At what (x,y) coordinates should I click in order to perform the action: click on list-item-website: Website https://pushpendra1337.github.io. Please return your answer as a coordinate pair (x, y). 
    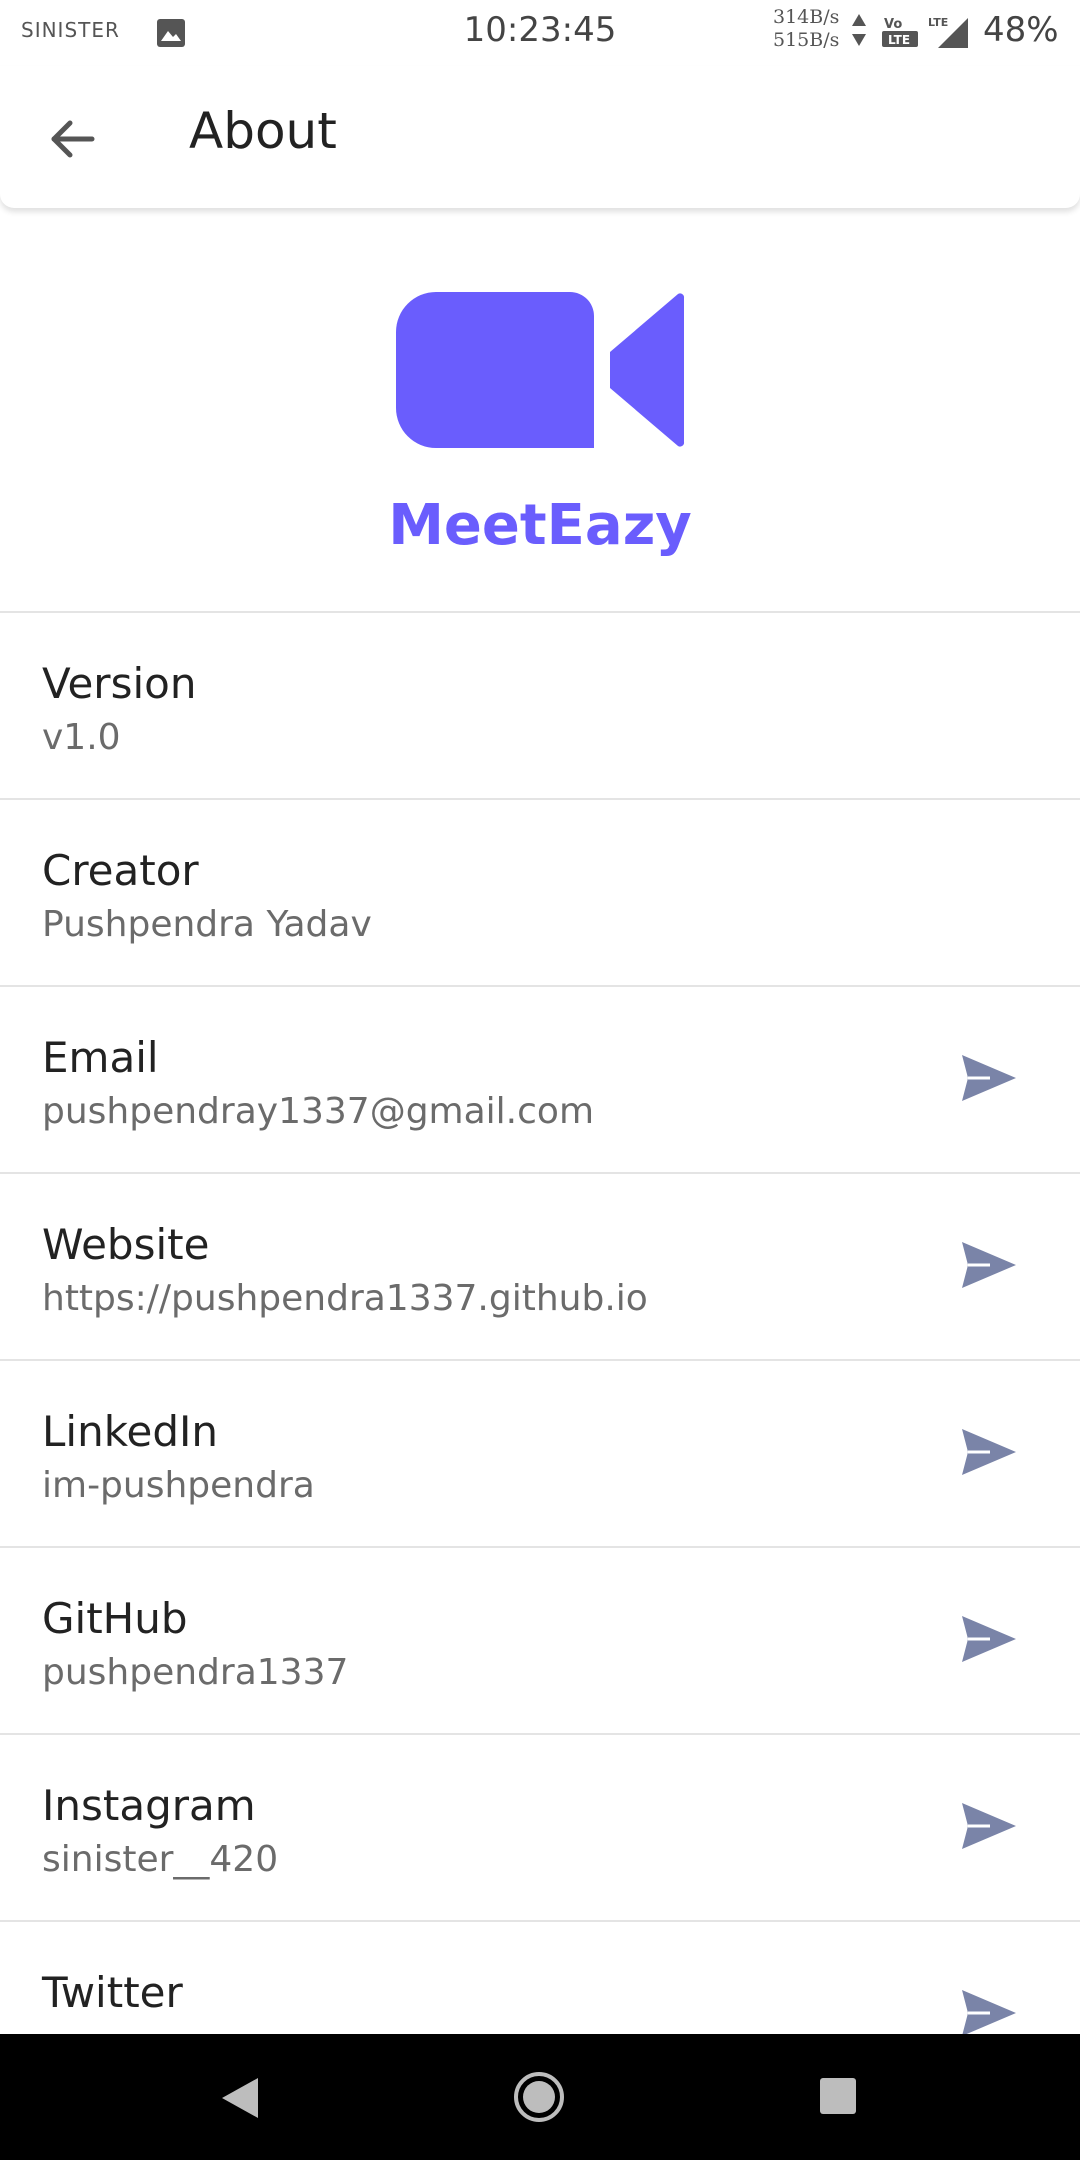
    Looking at the image, I should click on (540, 1265).